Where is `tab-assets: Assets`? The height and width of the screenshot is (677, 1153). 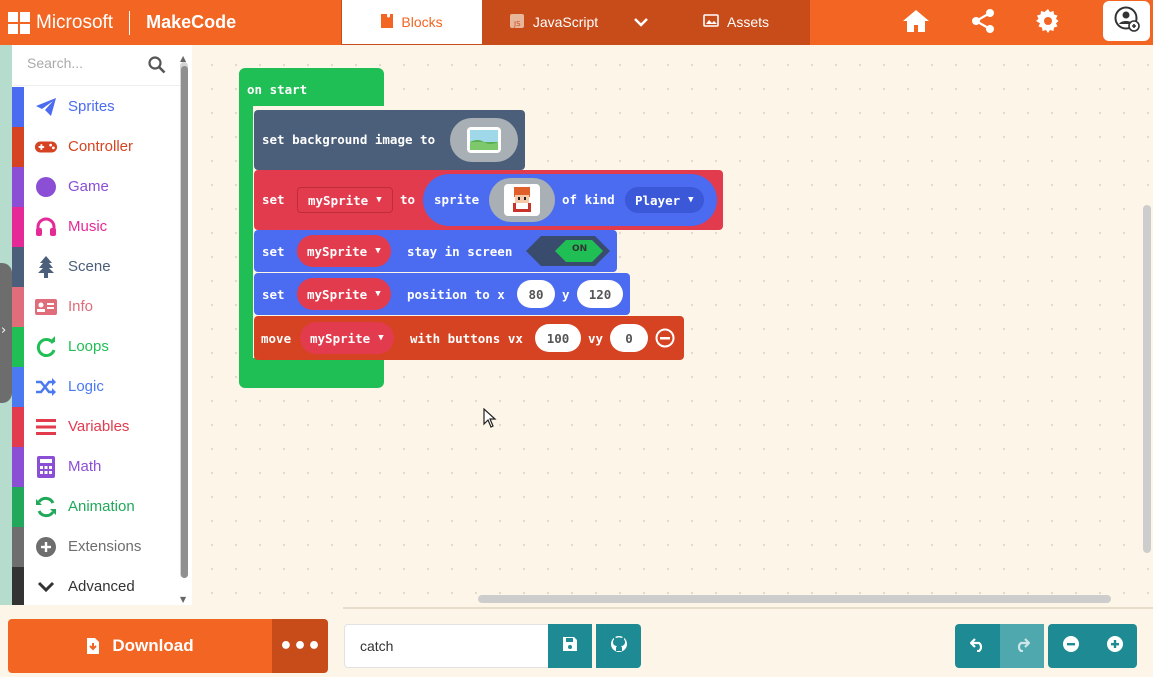 tab-assets: Assets is located at coordinates (736, 22).